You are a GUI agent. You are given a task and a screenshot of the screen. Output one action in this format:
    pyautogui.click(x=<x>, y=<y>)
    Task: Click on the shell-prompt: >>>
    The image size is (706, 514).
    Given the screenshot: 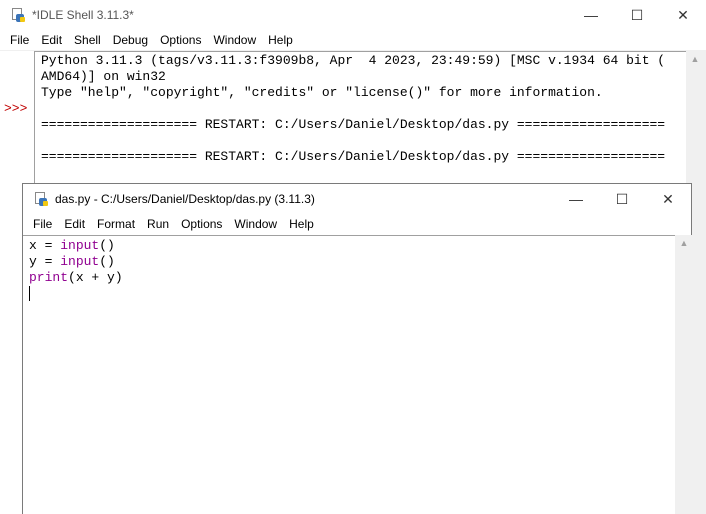 What is the action you would take?
    pyautogui.click(x=16, y=108)
    